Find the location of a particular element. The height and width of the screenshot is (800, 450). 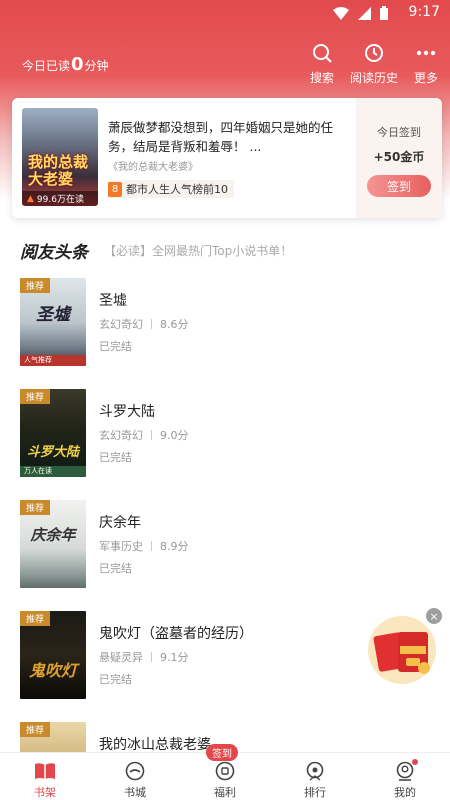

book-score: 8.9分 is located at coordinates (174, 546).